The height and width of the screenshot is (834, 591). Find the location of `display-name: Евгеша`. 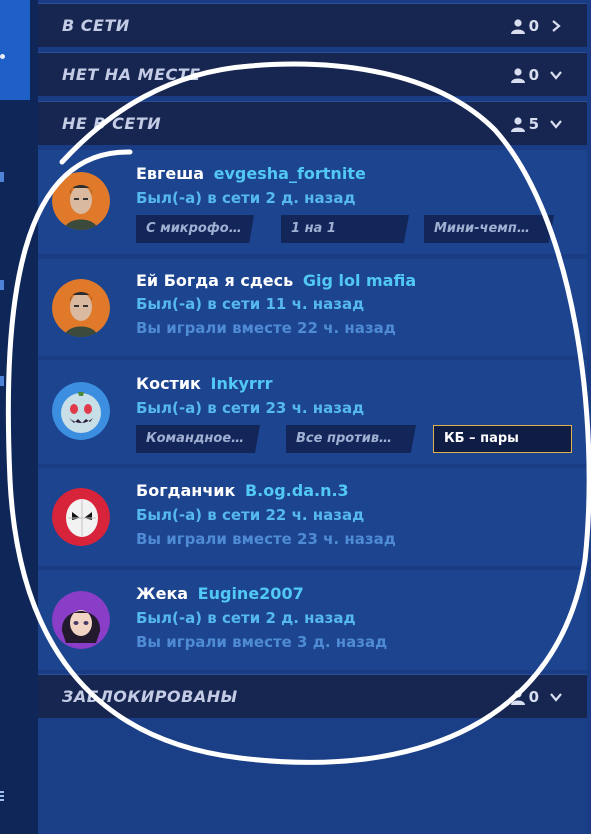

display-name: Евгеша is located at coordinates (170, 173).